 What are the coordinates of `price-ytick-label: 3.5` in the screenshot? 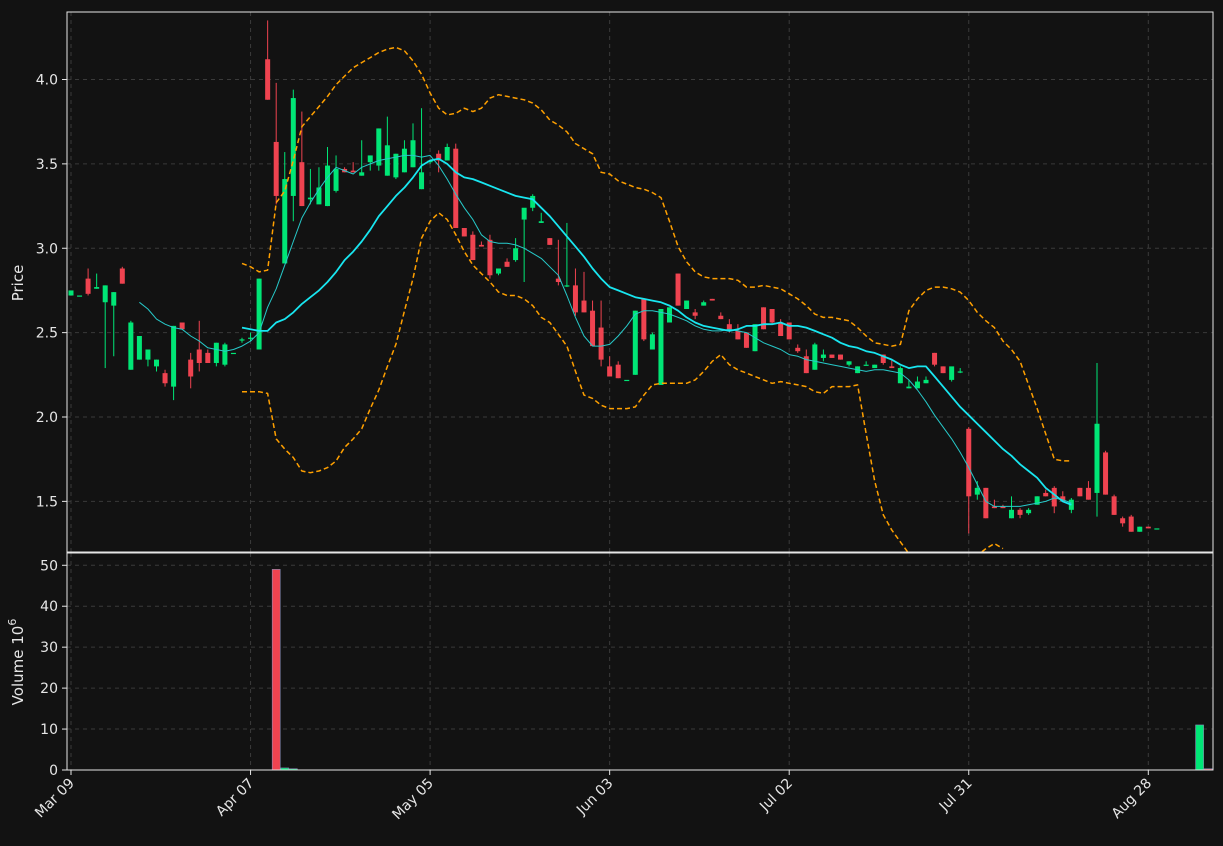 It's located at (47, 165).